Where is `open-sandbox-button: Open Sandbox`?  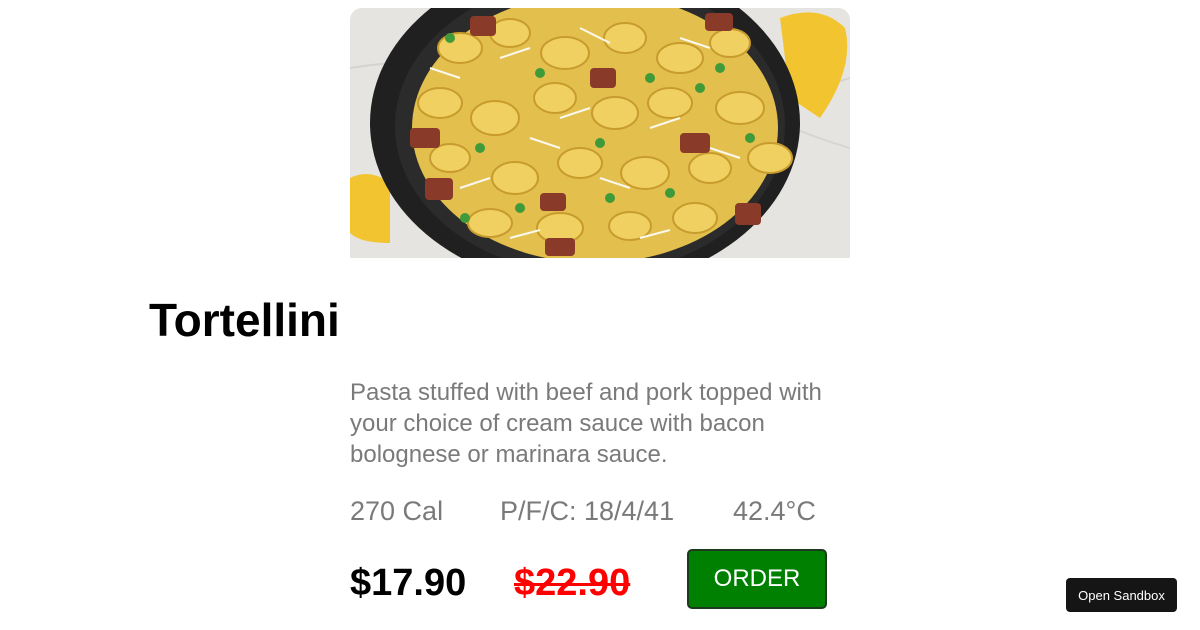
open-sandbox-button: Open Sandbox is located at coordinates (1121, 595).